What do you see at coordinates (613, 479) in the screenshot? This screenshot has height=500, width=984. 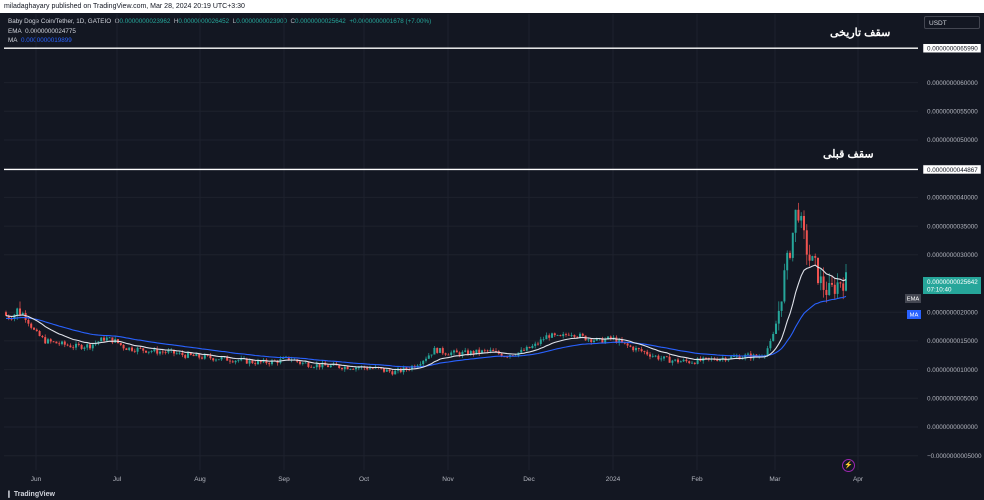 I see `x-tick-label: 2024` at bounding box center [613, 479].